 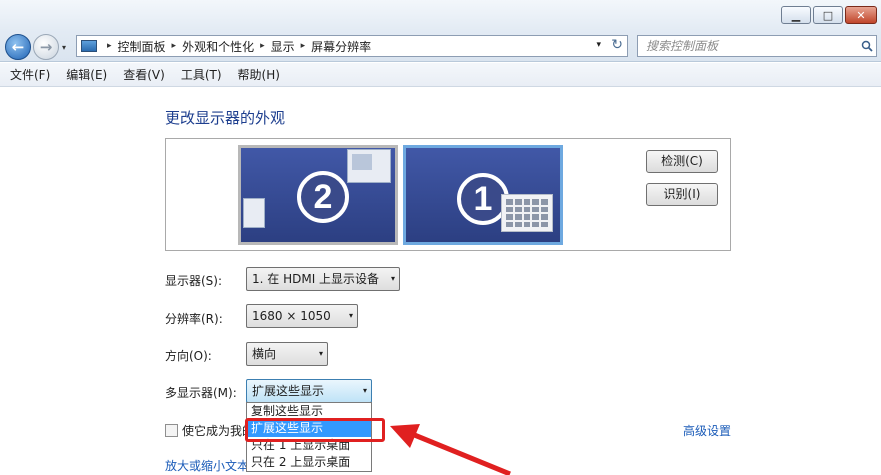 I want to click on multi-display-select: 扩展这些显示 ▾, so click(x=309, y=391).